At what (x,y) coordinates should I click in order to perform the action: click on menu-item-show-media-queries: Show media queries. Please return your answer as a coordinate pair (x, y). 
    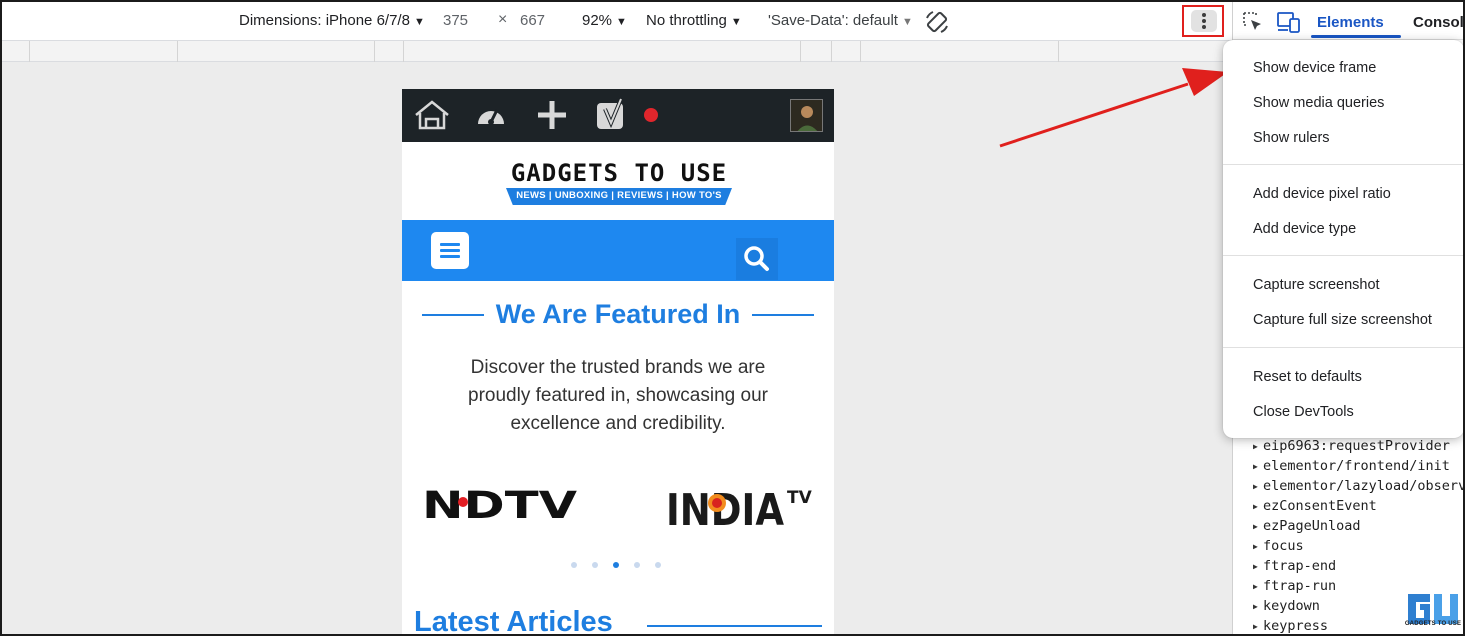
    Looking at the image, I should click on (1318, 103).